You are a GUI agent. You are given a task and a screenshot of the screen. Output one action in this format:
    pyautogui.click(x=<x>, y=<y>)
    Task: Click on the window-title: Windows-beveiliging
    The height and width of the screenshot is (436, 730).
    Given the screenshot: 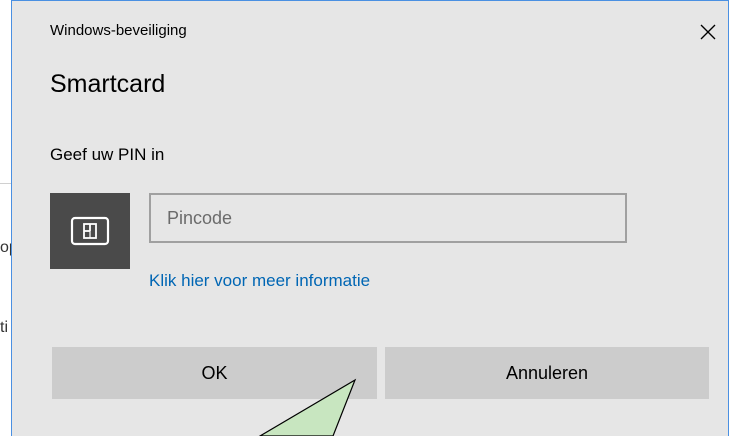 What is the action you would take?
    pyautogui.click(x=118, y=30)
    